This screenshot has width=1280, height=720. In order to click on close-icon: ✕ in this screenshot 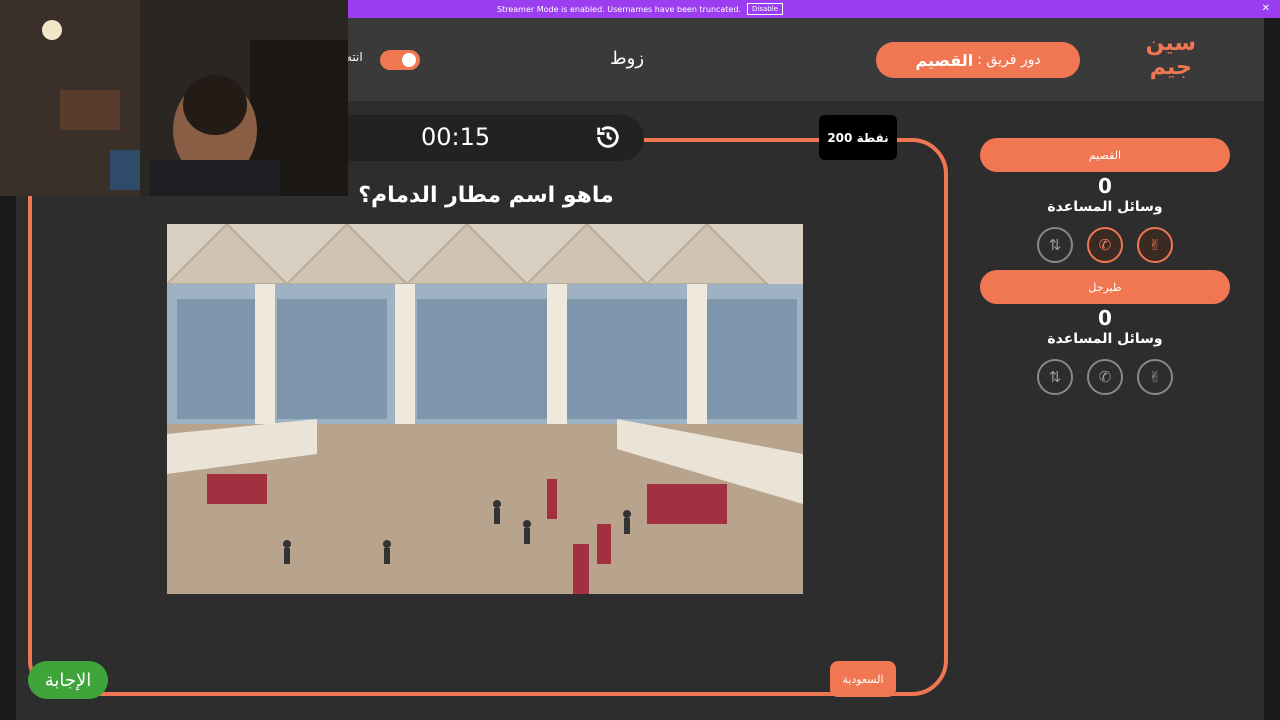, I will do `click(1266, 8)`.